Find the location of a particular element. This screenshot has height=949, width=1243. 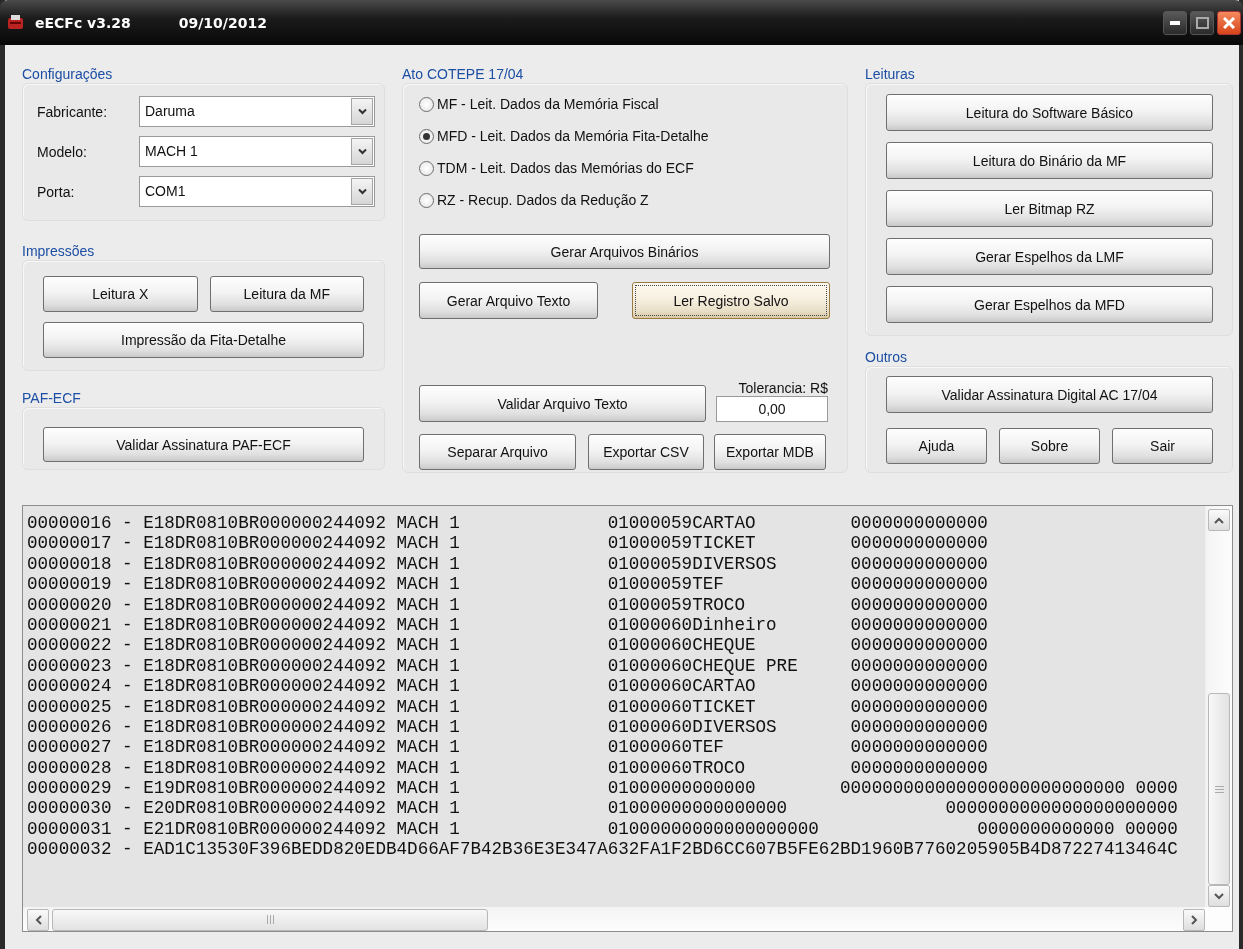

scroll-up-button is located at coordinates (1219, 520).